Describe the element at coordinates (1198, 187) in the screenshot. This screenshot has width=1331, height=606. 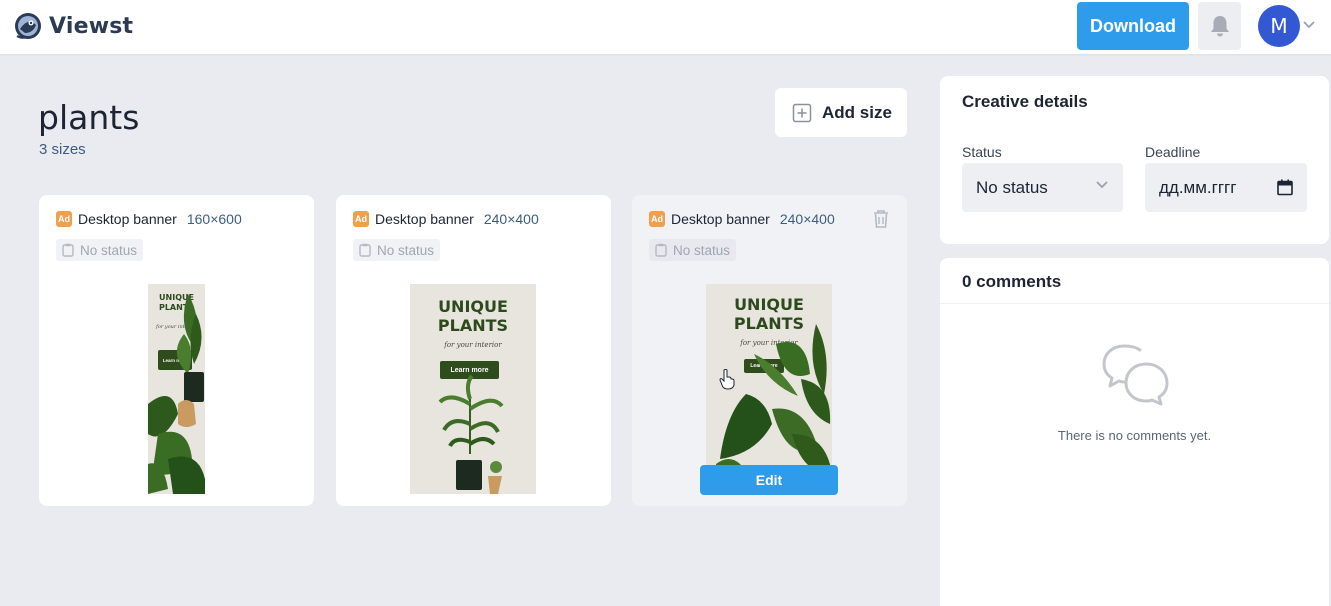
I see `deadline-placeholder: дд.мм.гггг` at that location.